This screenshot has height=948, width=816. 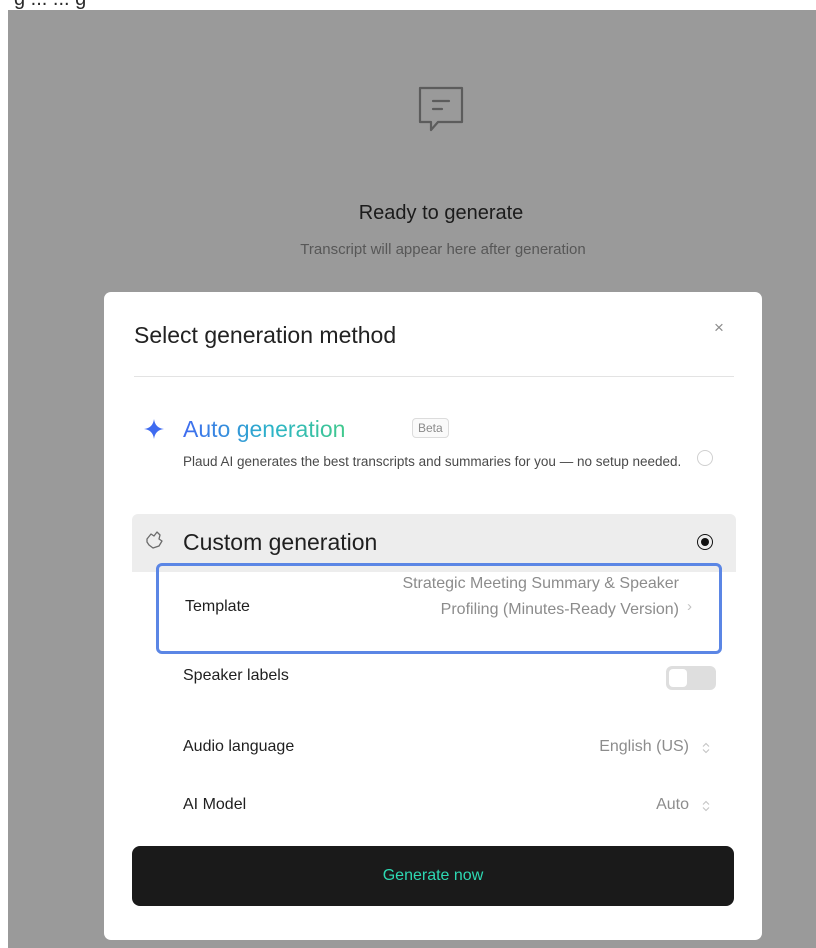 I want to click on ai-model-value: Auto, so click(x=636, y=805).